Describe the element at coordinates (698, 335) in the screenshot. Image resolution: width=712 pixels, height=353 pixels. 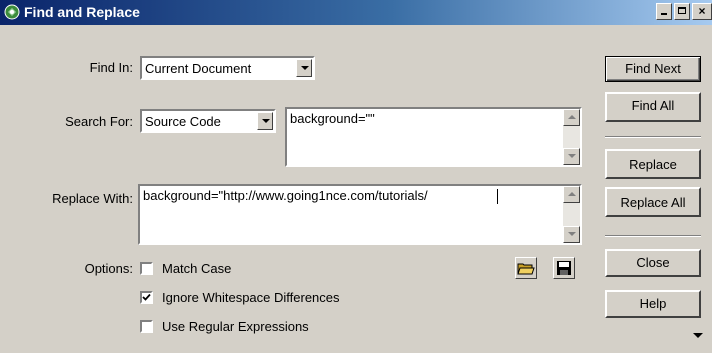
I see `expand-arrow-icon` at that location.